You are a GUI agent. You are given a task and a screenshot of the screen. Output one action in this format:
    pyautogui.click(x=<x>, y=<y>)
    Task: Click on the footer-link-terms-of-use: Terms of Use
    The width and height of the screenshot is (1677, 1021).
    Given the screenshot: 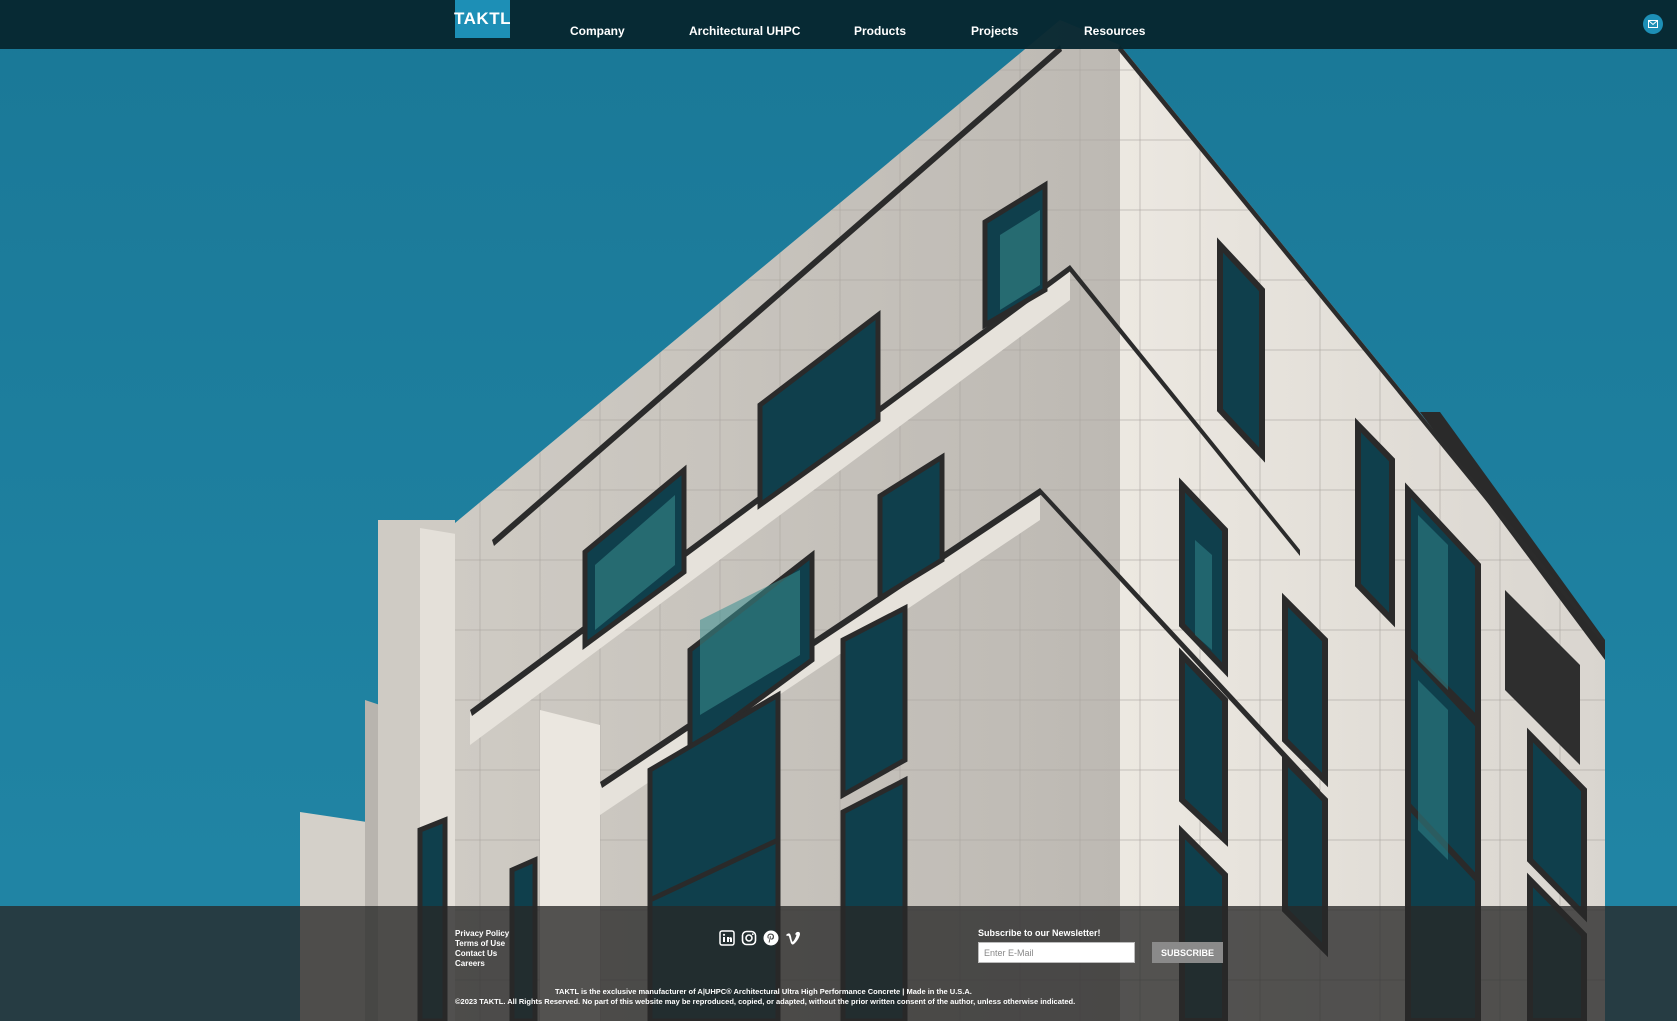 What is the action you would take?
    pyautogui.click(x=482, y=944)
    